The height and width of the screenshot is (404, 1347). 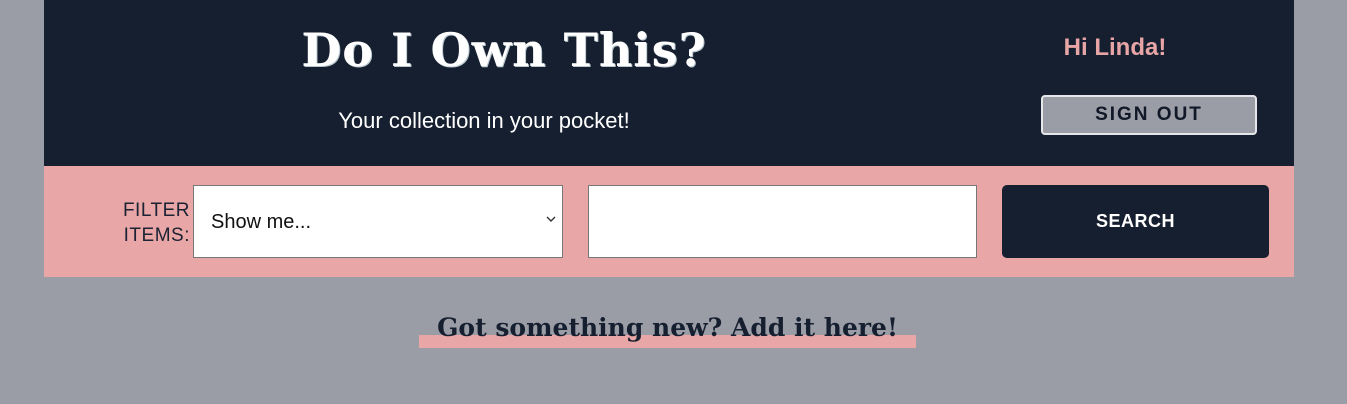 What do you see at coordinates (551, 219) in the screenshot?
I see `chevron-down-icon` at bounding box center [551, 219].